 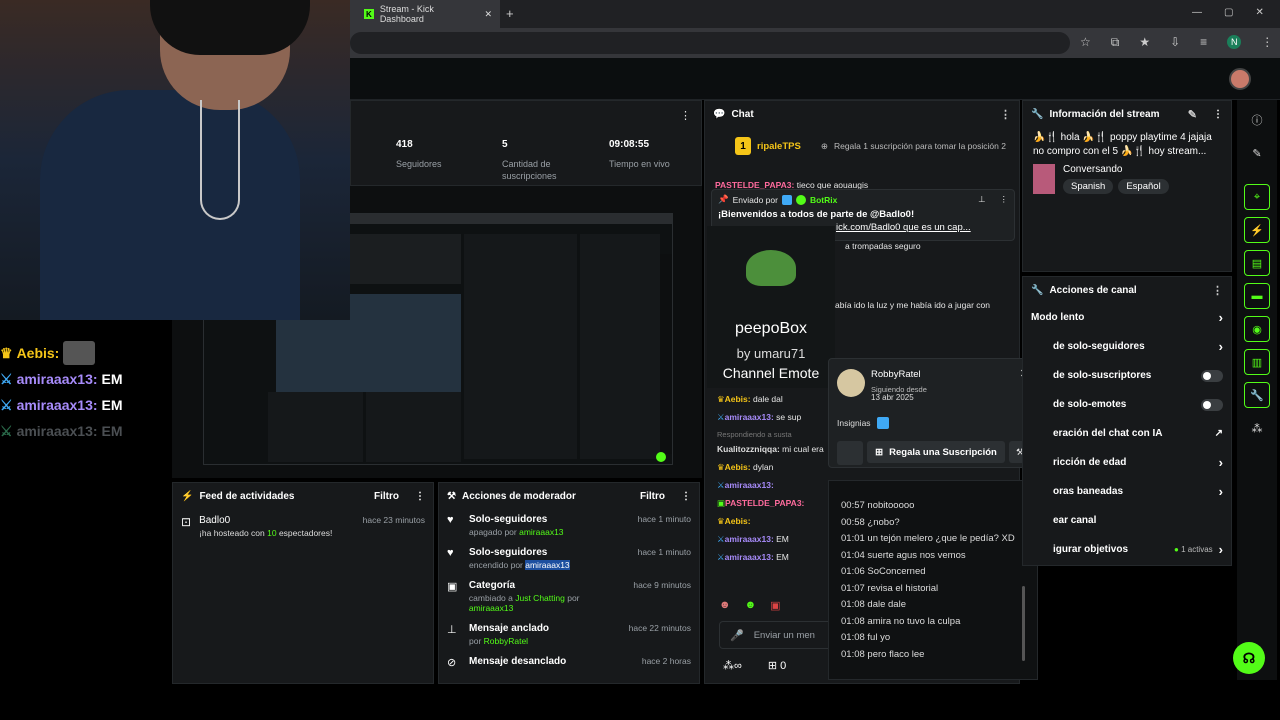 I want to click on lightning-icon: ⚡, so click(x=1257, y=230).